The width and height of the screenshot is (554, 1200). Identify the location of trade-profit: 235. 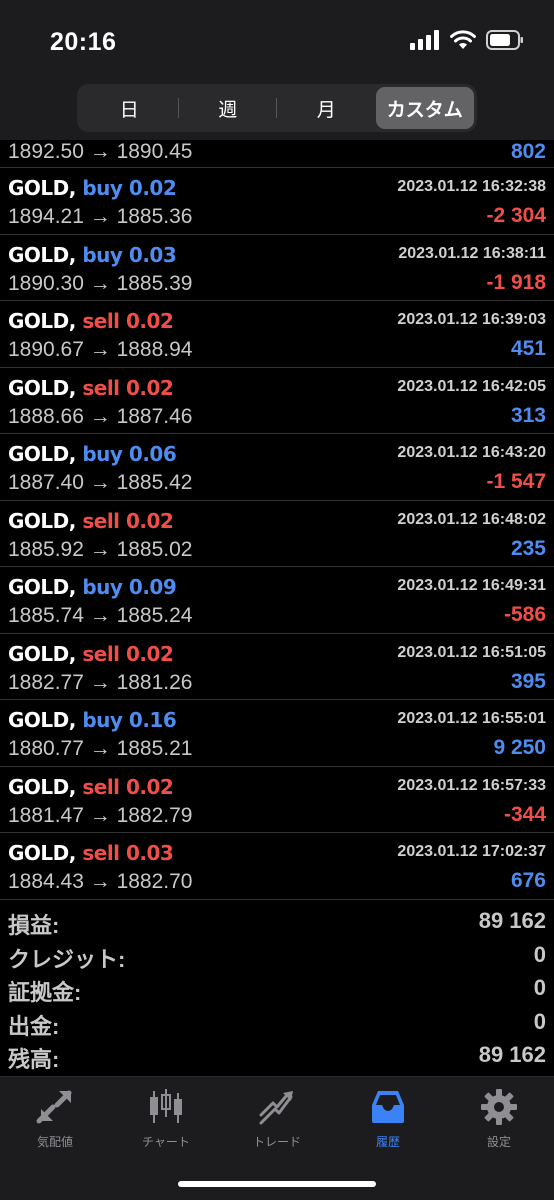
(528, 548).